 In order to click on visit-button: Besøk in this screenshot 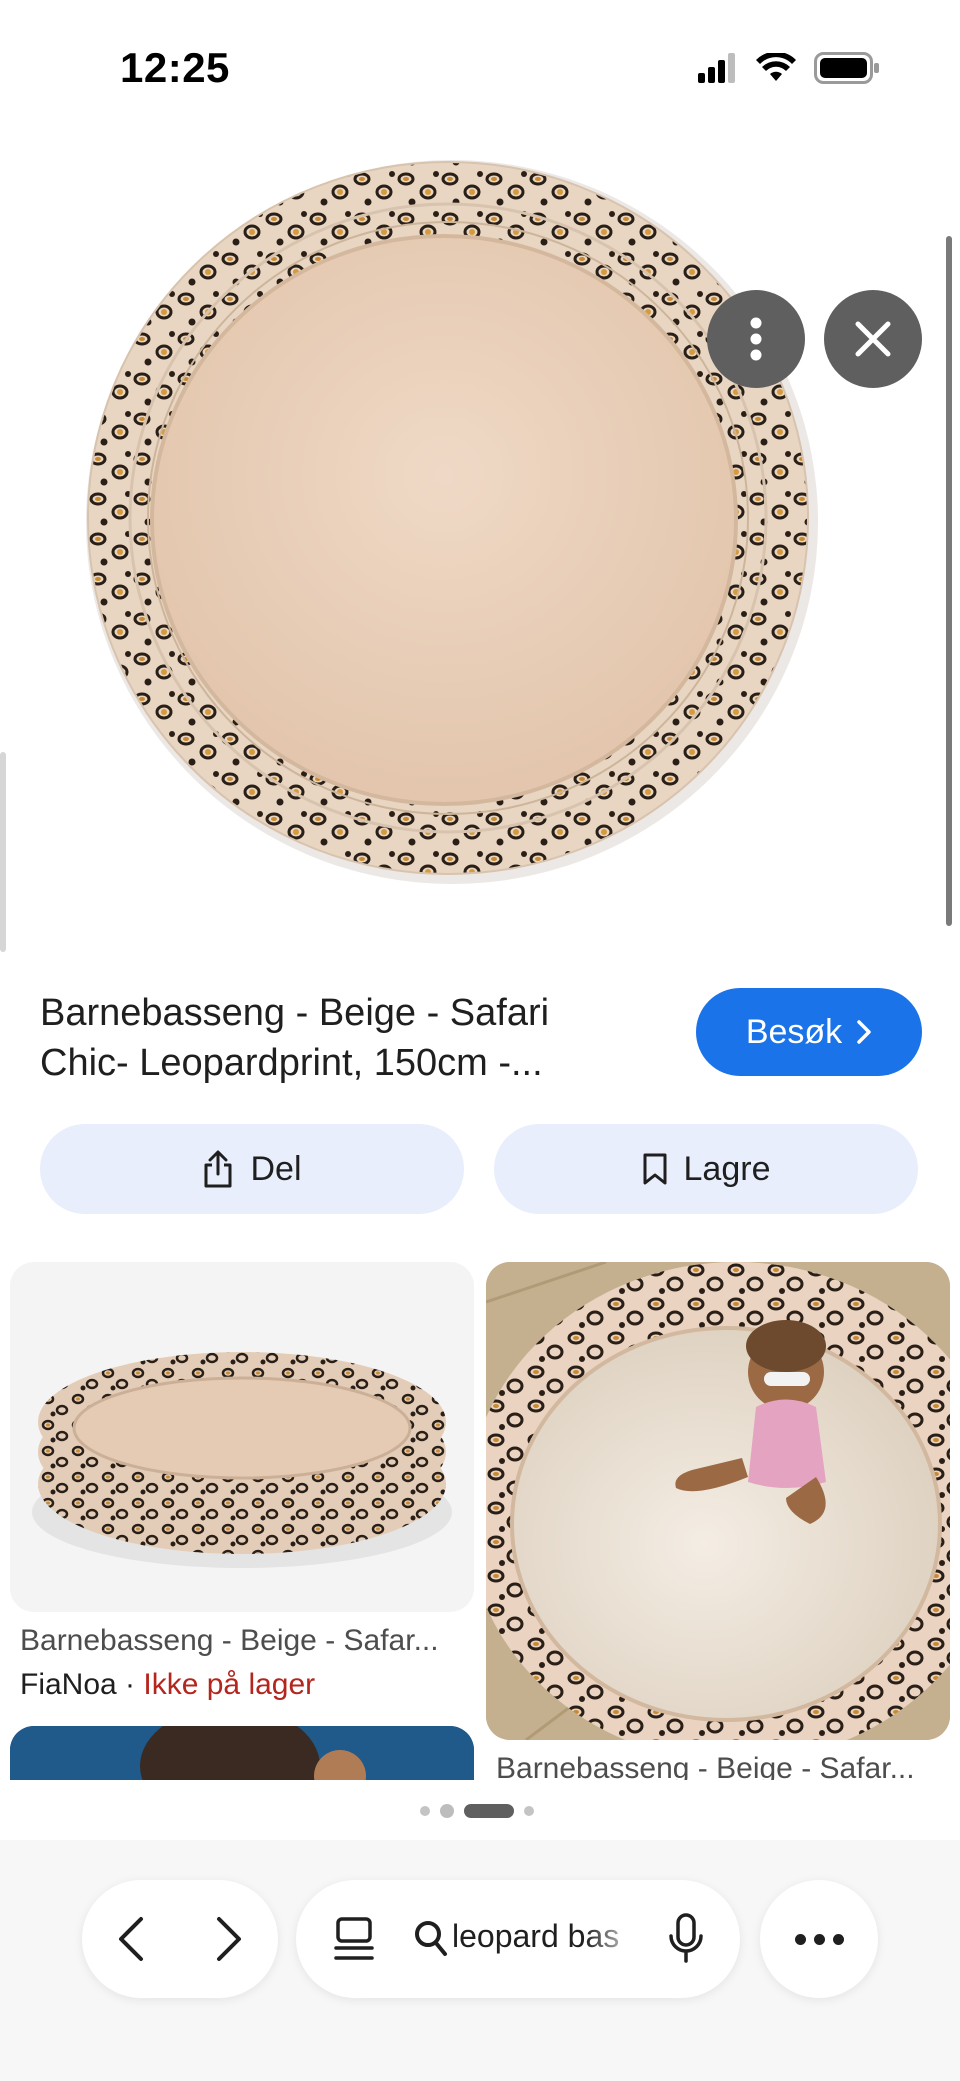, I will do `click(809, 1032)`.